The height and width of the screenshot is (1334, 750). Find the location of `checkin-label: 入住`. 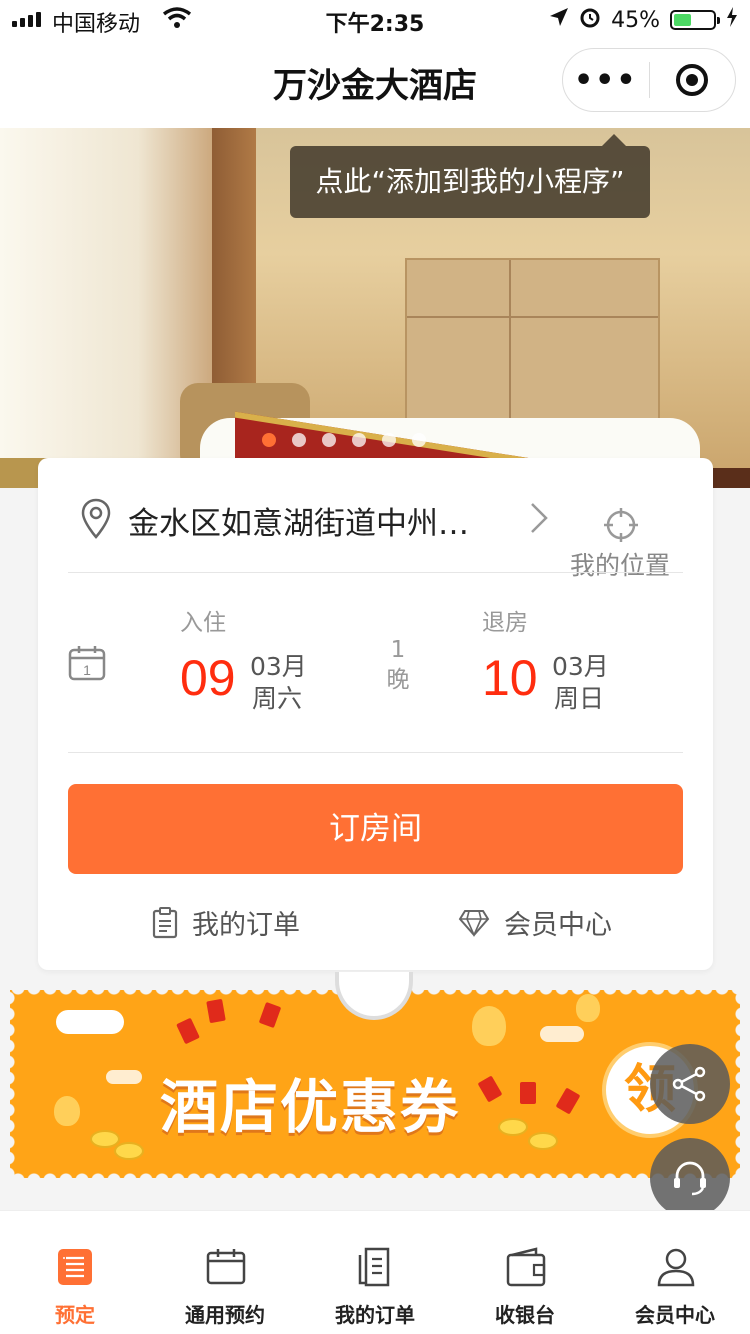

checkin-label: 入住 is located at coordinates (203, 623).